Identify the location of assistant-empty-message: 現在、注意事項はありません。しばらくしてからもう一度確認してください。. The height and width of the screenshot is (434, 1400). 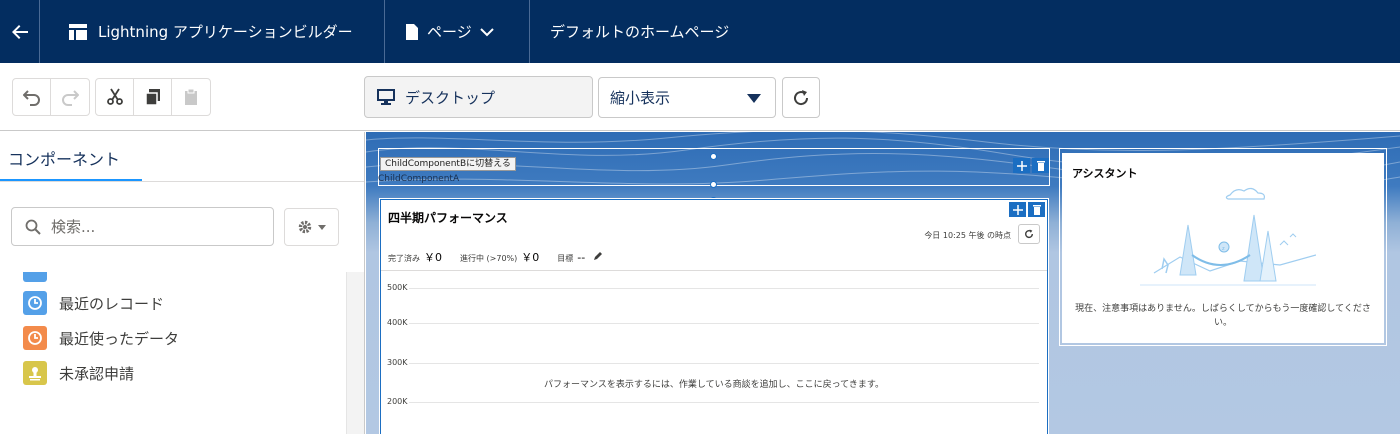
(1223, 316).